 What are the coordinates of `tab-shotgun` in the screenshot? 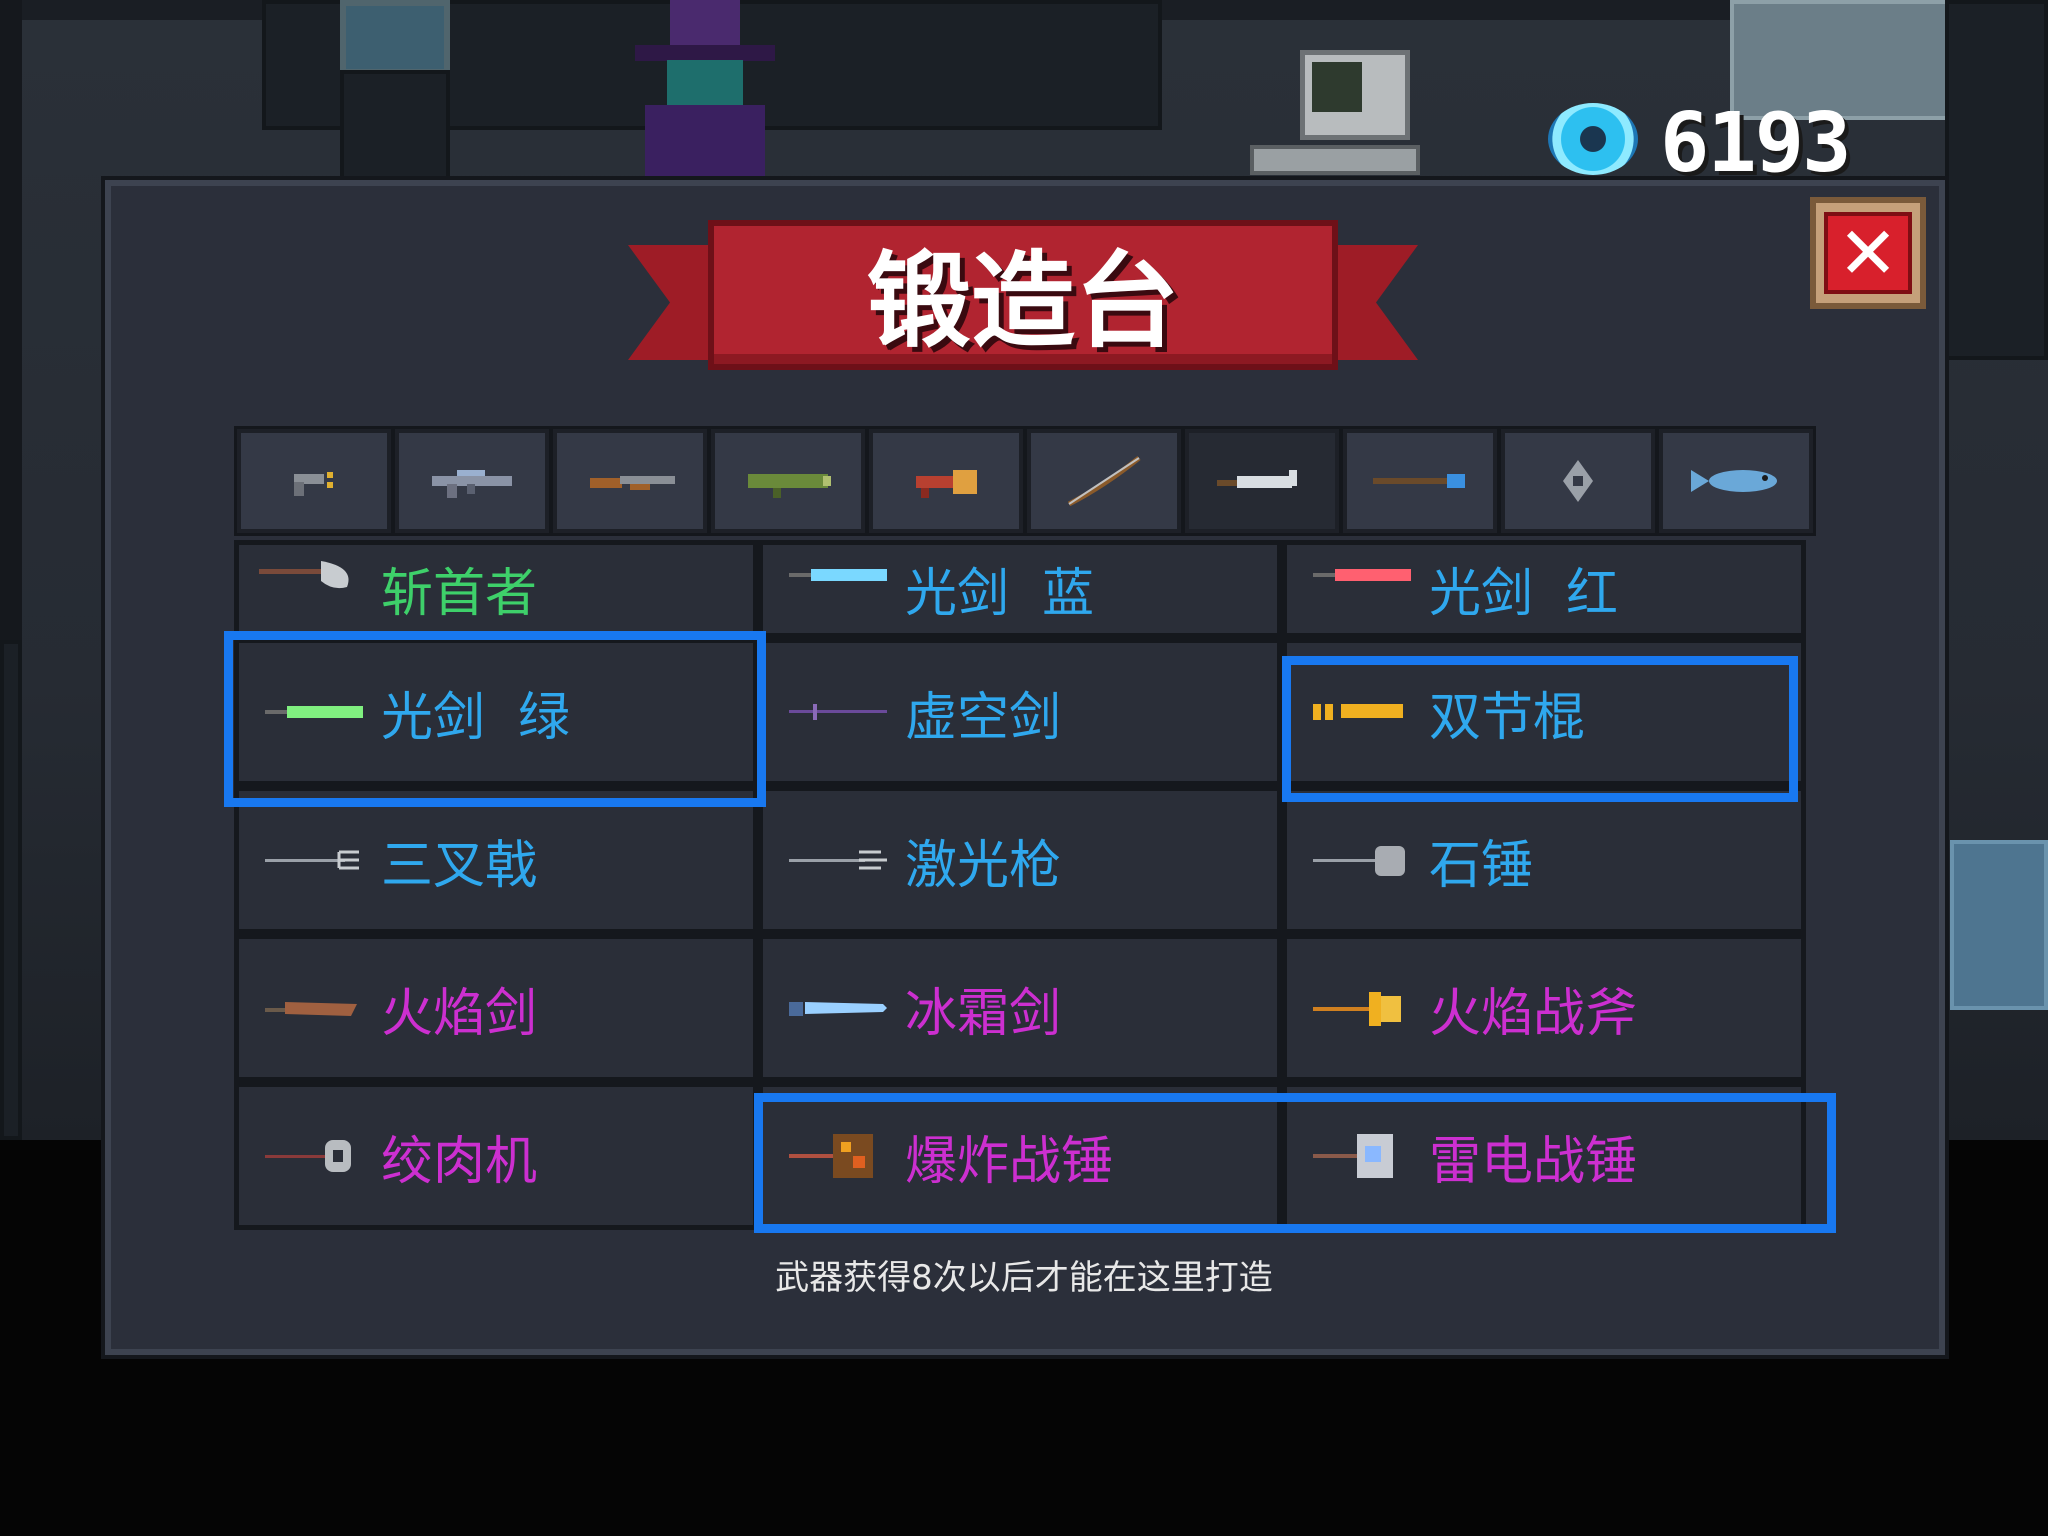 It's located at (630, 481).